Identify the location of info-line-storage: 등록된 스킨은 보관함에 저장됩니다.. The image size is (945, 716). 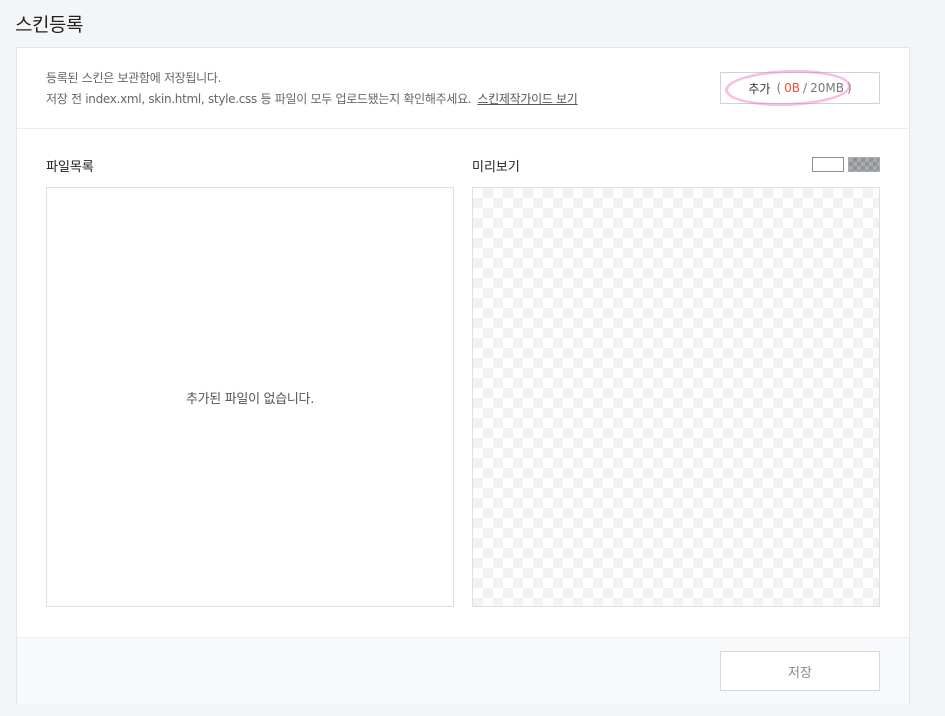
(134, 78).